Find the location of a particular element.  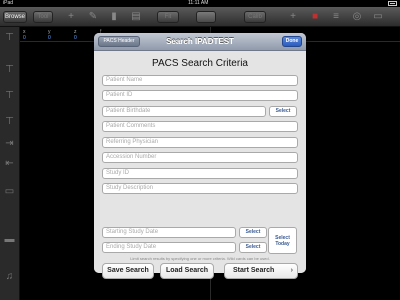

tool-music-icon: ♫ is located at coordinates (9, 276).